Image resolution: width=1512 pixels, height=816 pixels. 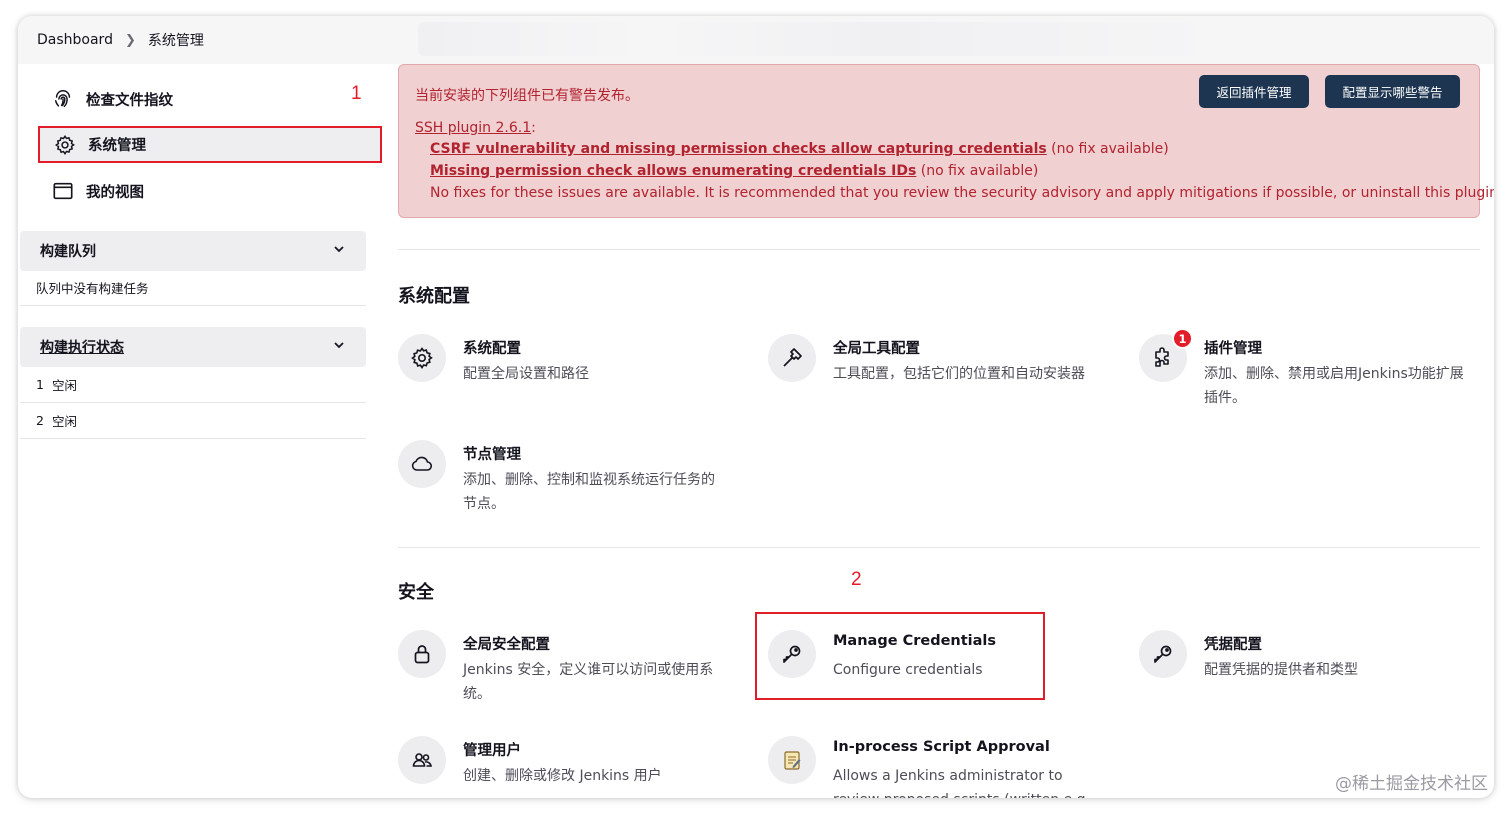 I want to click on notification-badge: 1, so click(x=1182, y=338).